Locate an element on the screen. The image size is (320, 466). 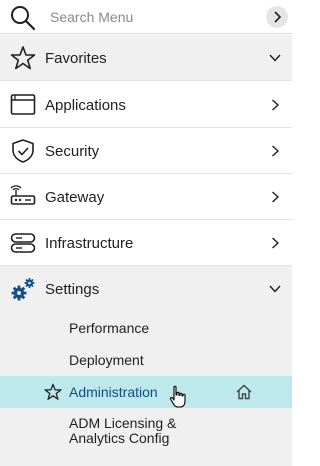
search-go-button is located at coordinates (277, 17).